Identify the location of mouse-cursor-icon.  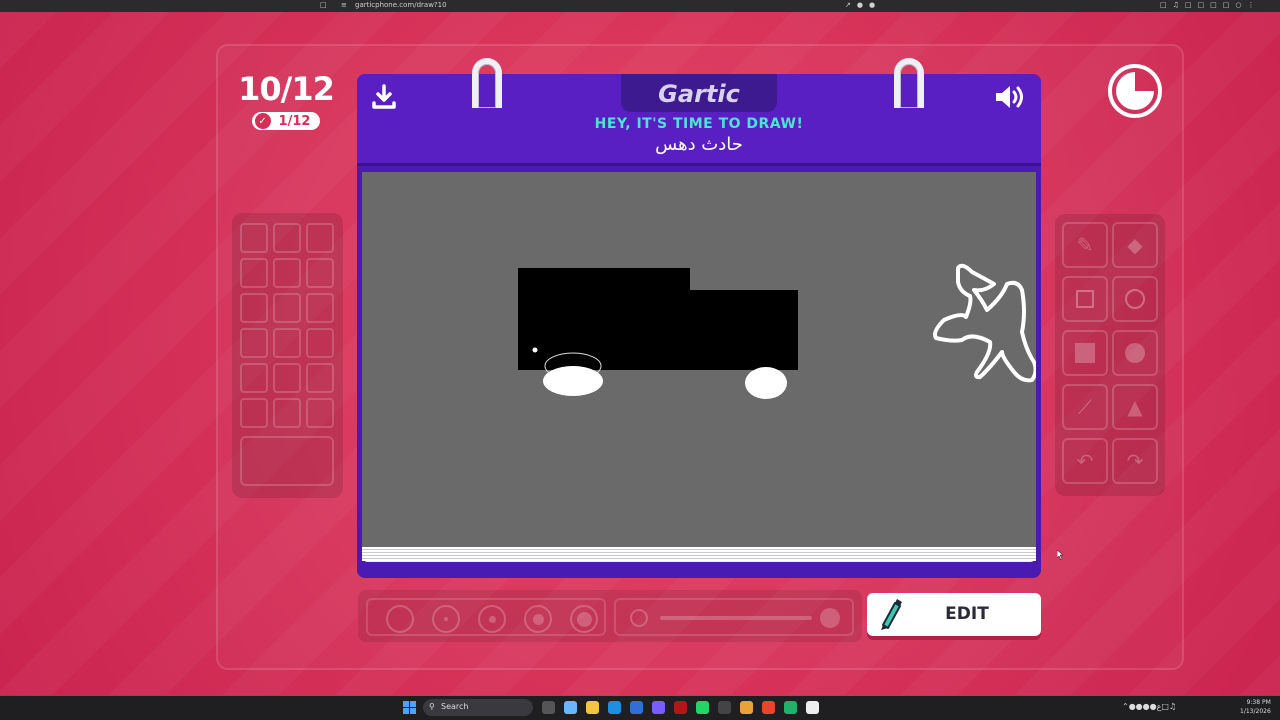
(1060, 555).